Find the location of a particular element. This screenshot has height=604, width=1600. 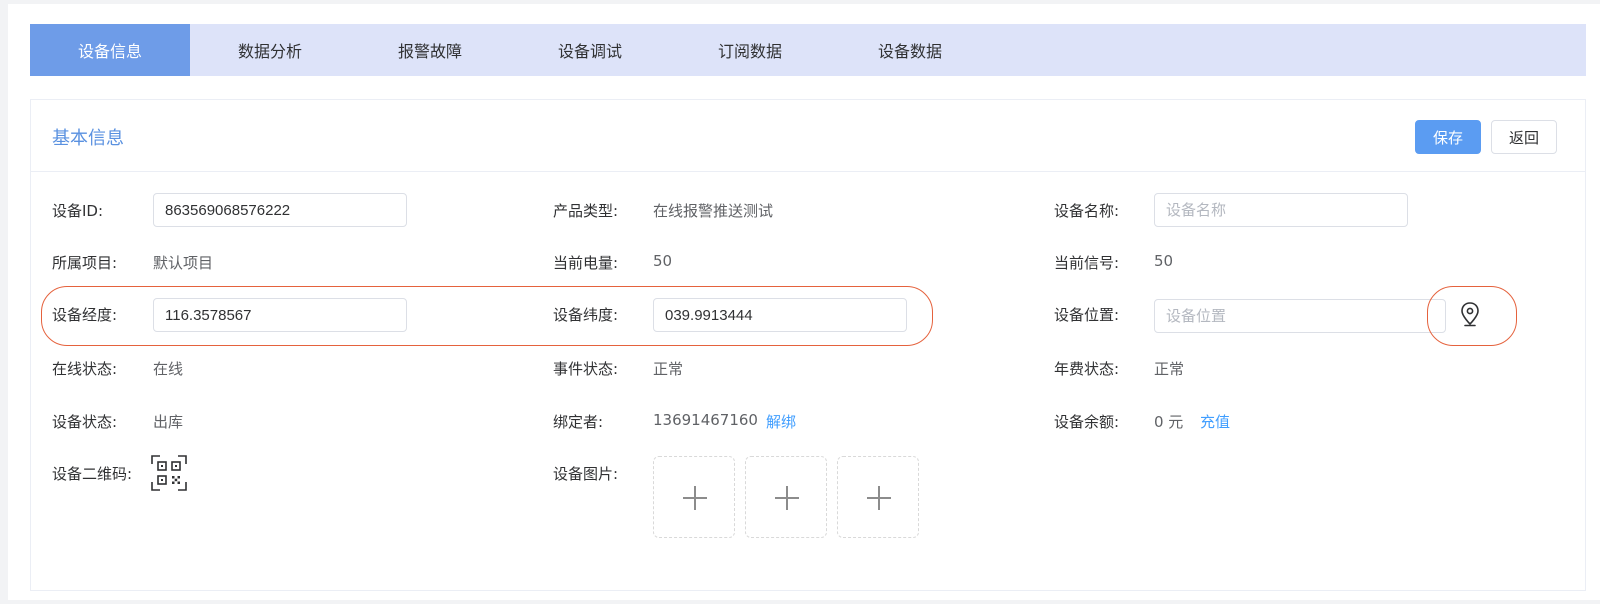

device-name-label: 设备名称: is located at coordinates (1087, 211).